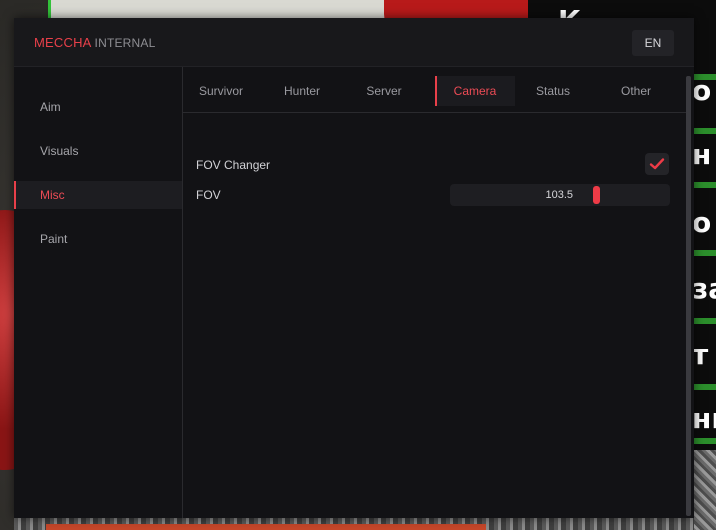  Describe the element at coordinates (704, 490) in the screenshot. I see `background-gravel` at that location.